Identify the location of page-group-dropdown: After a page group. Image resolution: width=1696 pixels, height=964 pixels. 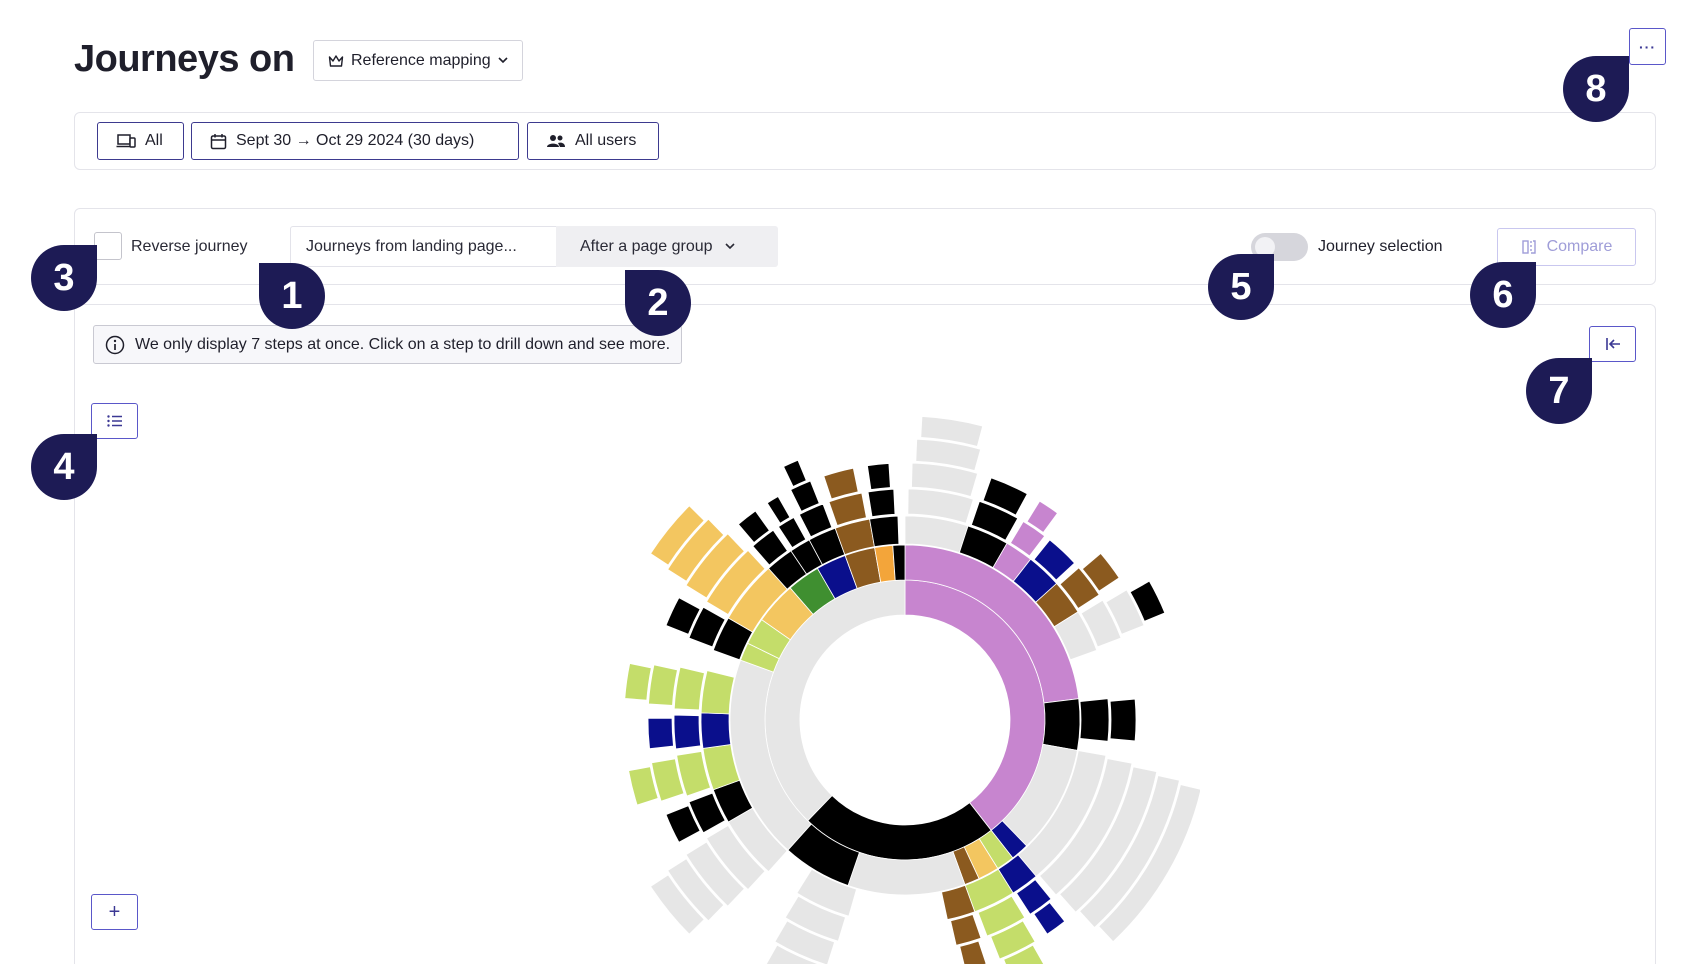
(667, 246).